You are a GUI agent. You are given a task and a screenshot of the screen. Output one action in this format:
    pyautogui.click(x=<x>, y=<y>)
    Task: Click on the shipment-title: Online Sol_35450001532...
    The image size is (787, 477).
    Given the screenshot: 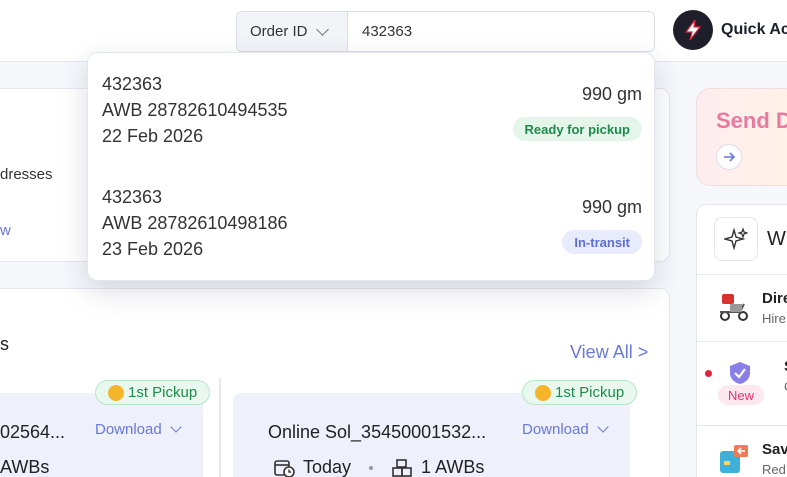 What is the action you would take?
    pyautogui.click(x=377, y=432)
    